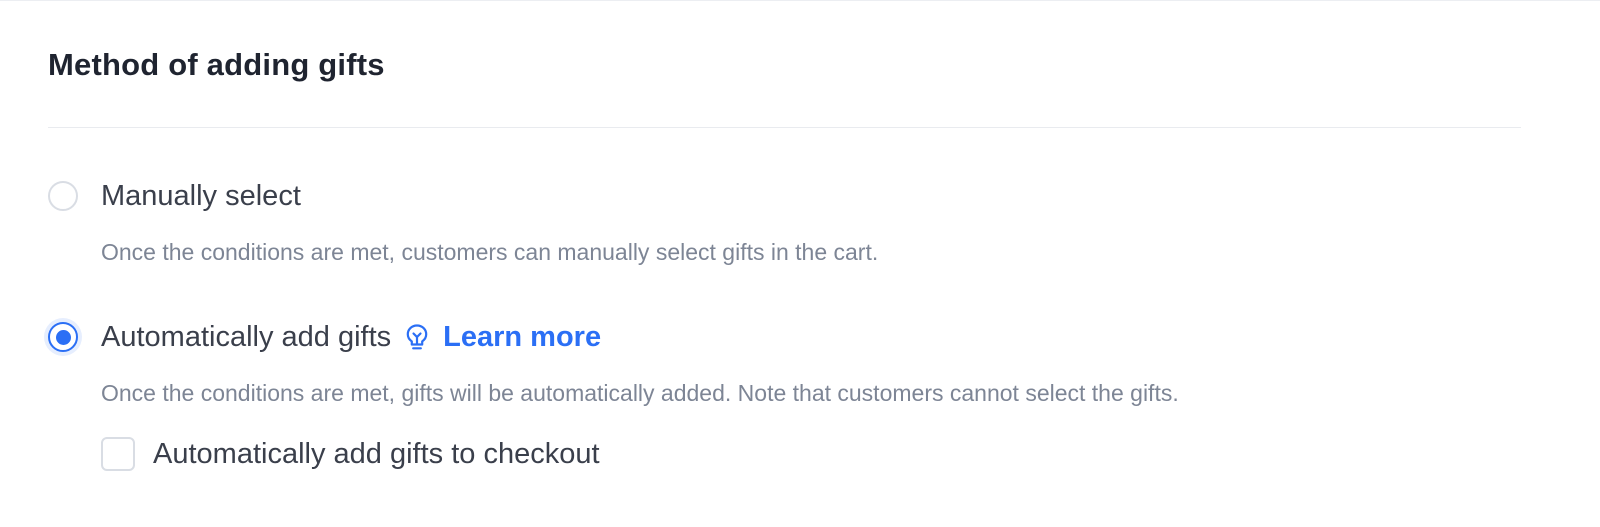  I want to click on lightbulb-icon, so click(417, 337).